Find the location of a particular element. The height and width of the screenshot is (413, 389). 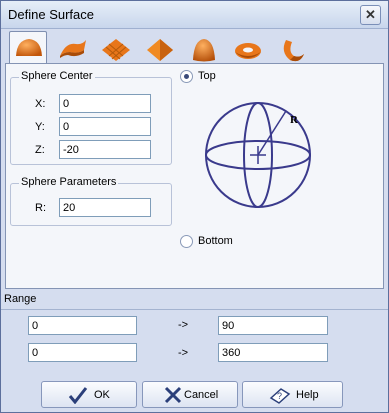

ok-button: OK is located at coordinates (89, 394).